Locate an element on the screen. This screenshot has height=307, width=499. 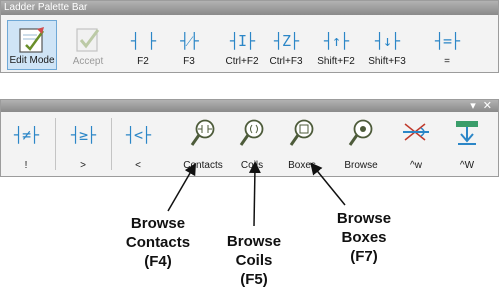
callout-browse-boxes: Browse Boxes (F7) is located at coordinates (364, 237).